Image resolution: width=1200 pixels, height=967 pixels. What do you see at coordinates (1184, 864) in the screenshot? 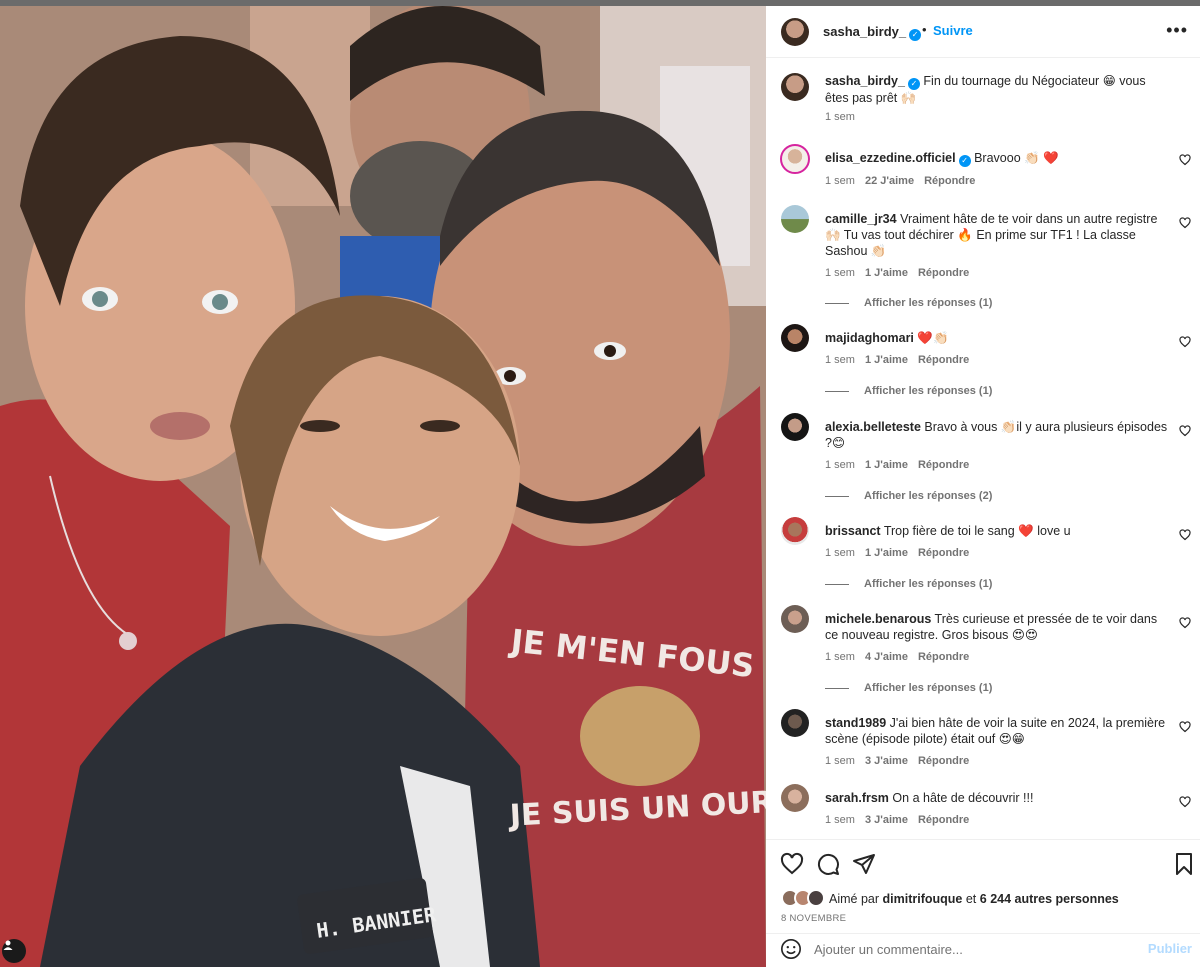
I see `bookmark-icon` at bounding box center [1184, 864].